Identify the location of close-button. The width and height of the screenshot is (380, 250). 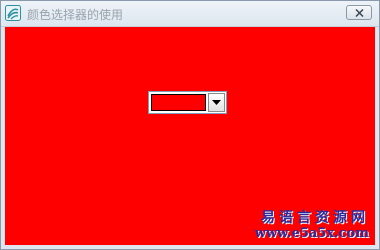
(359, 12).